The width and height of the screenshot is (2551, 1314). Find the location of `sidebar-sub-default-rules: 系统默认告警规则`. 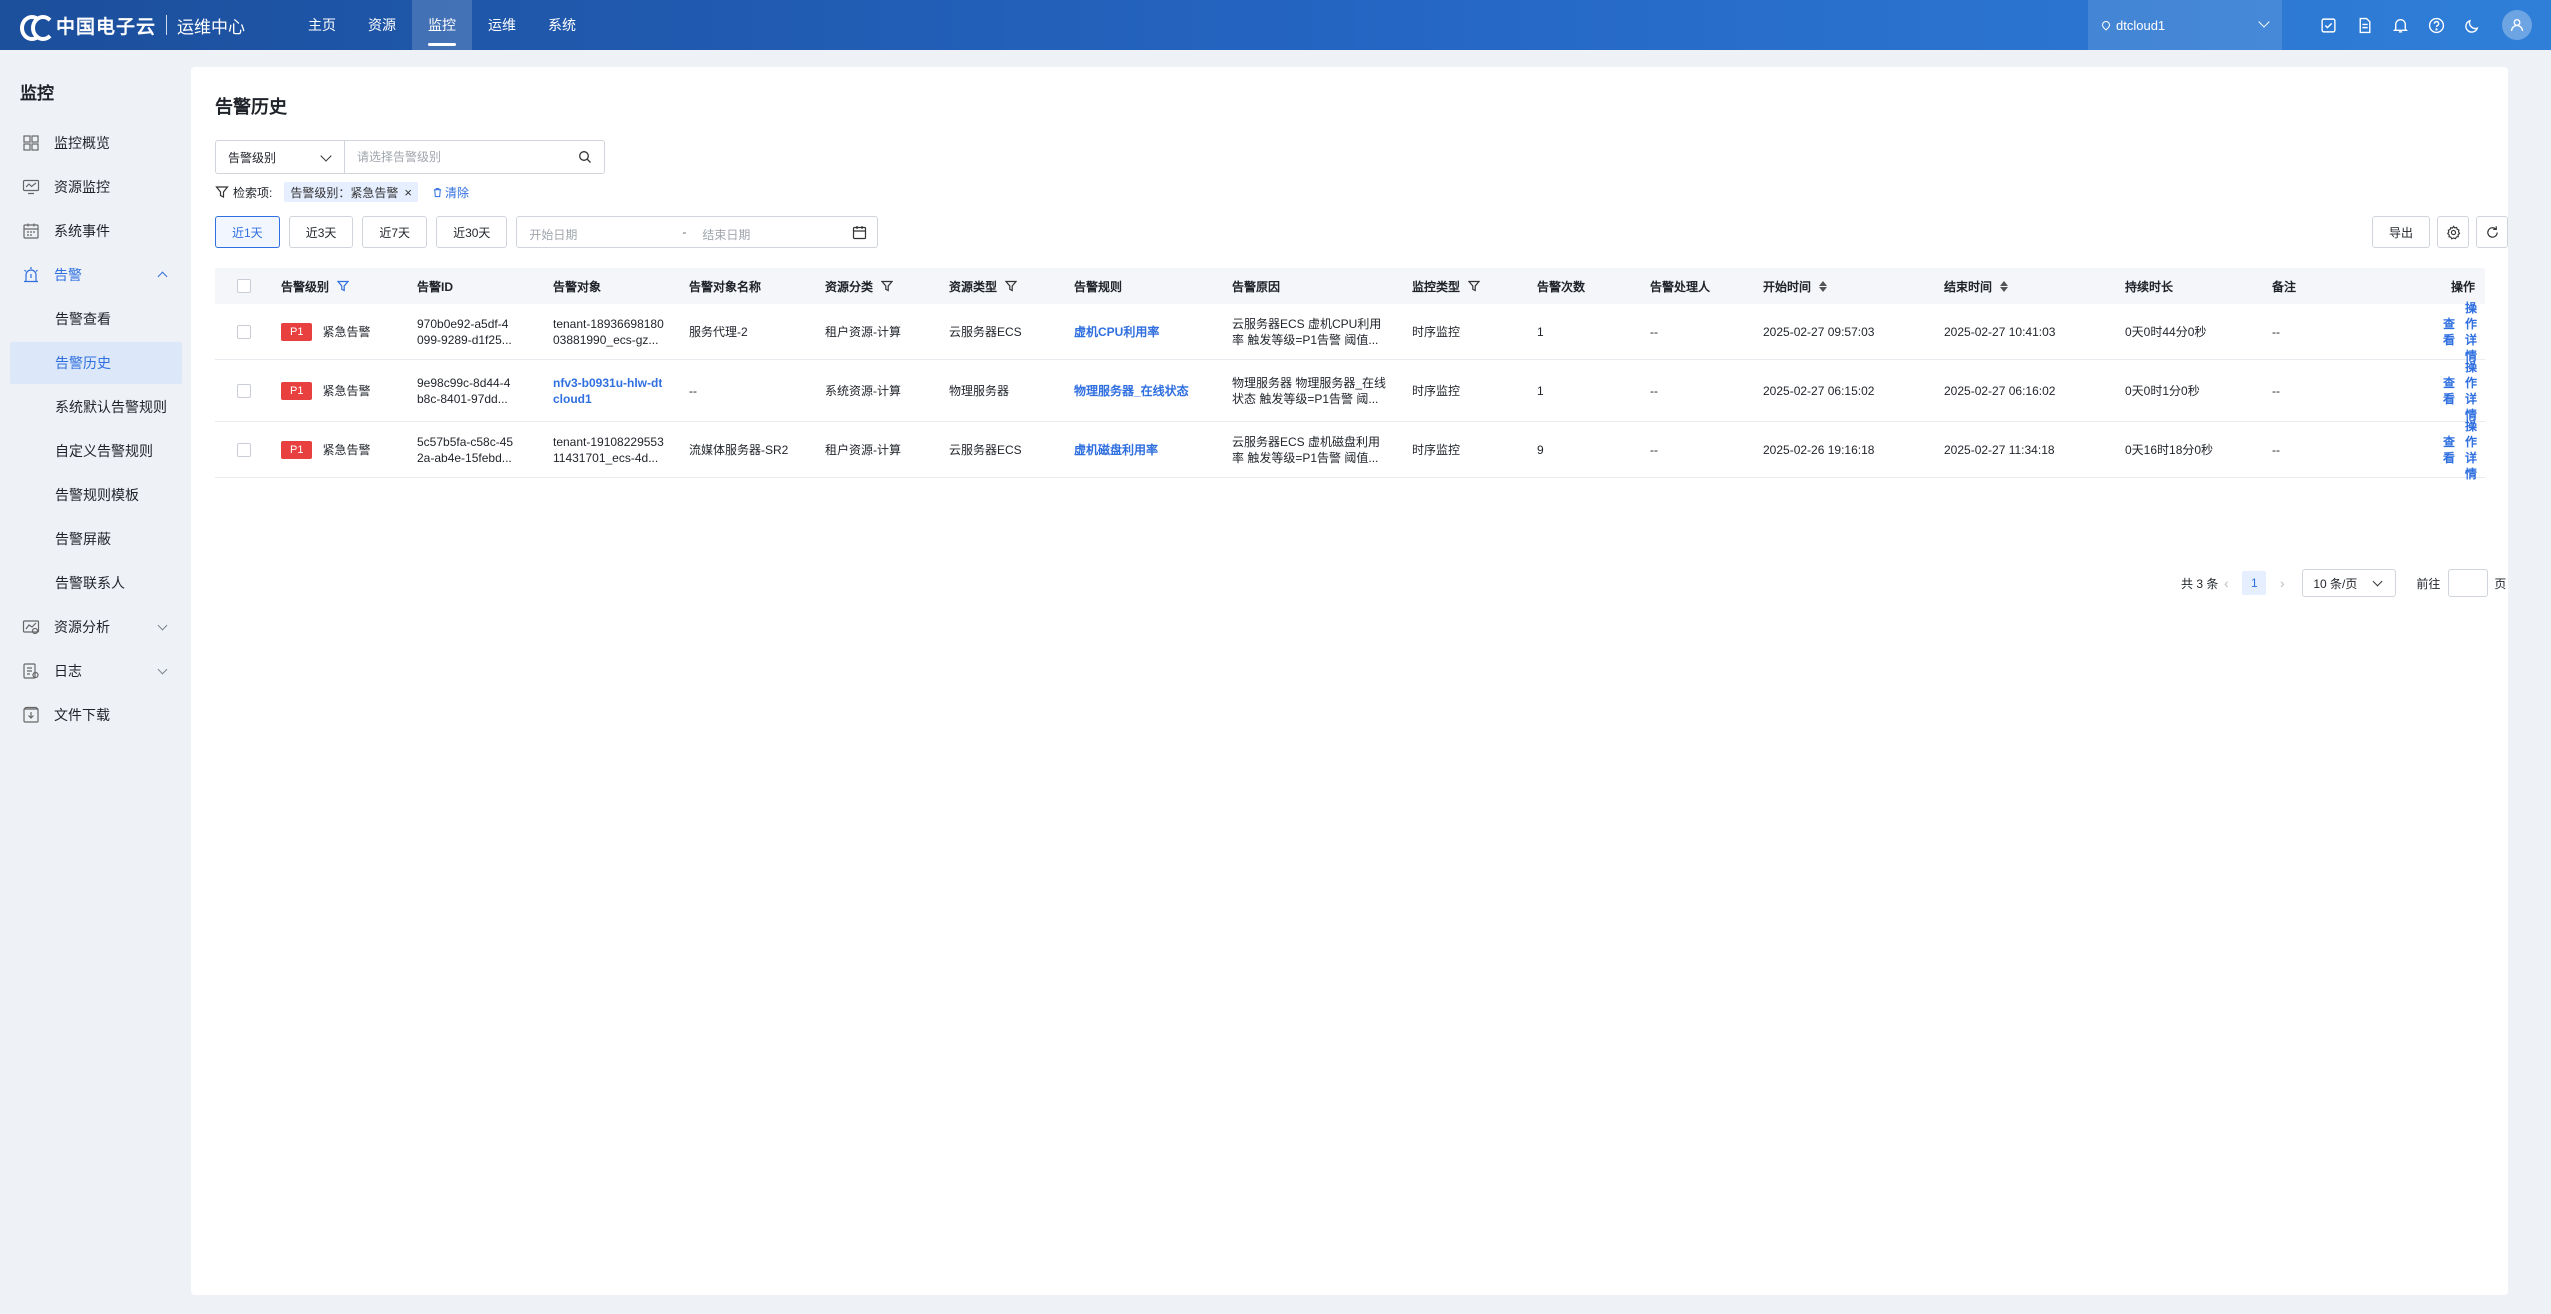

sidebar-sub-default-rules: 系统默认告警规则 is located at coordinates (96, 407).